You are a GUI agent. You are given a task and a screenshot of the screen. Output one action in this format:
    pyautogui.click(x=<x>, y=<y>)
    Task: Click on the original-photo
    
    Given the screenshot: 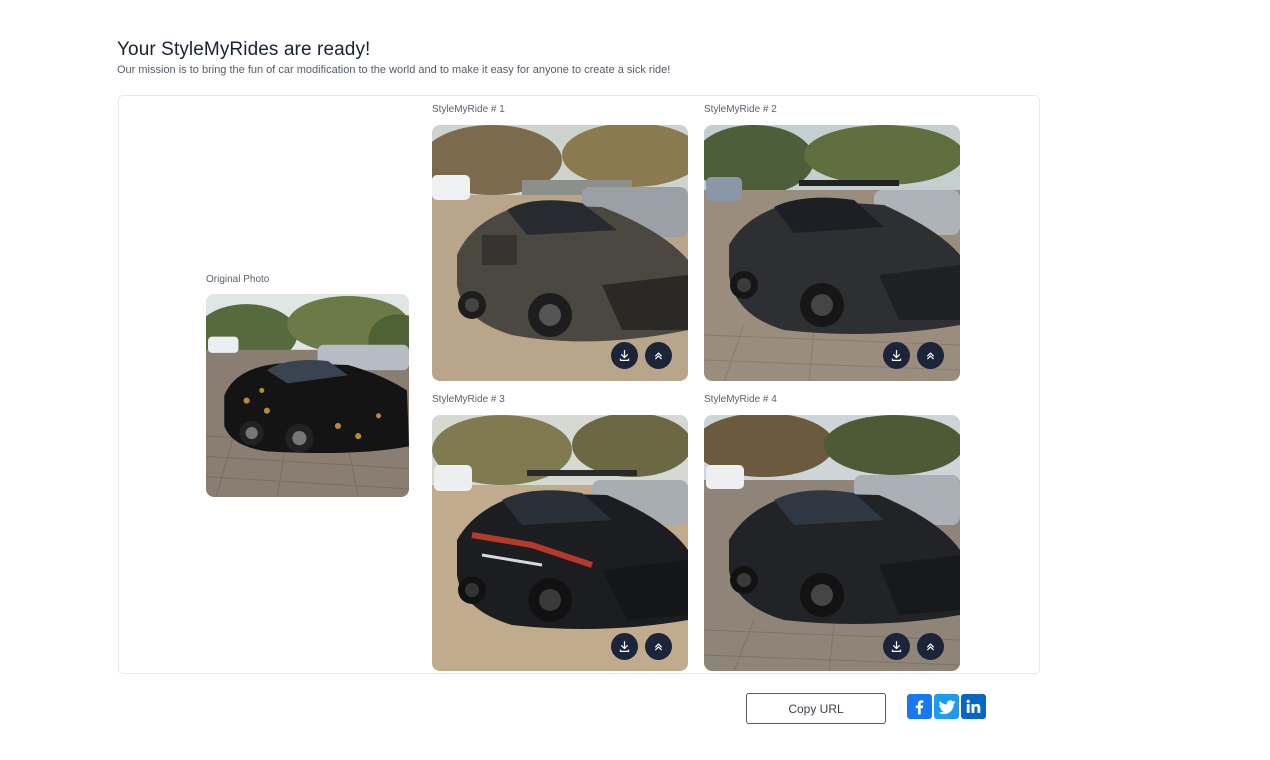 What is the action you would take?
    pyautogui.click(x=307, y=395)
    